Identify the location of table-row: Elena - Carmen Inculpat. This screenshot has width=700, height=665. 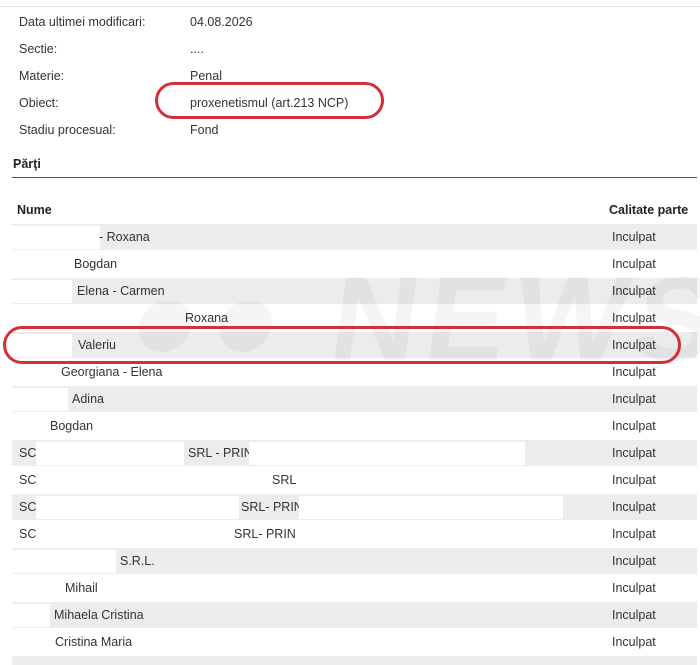
(354, 291).